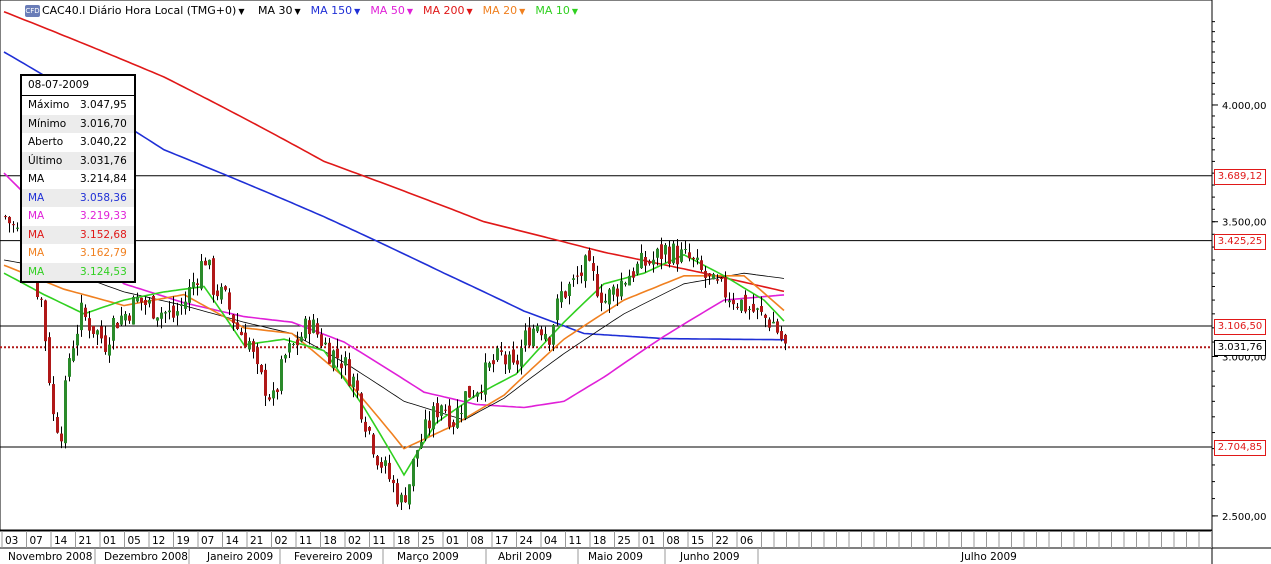 The width and height of the screenshot is (1271, 564). I want to click on legend-ma30: MA 30 ▼, so click(279, 10).